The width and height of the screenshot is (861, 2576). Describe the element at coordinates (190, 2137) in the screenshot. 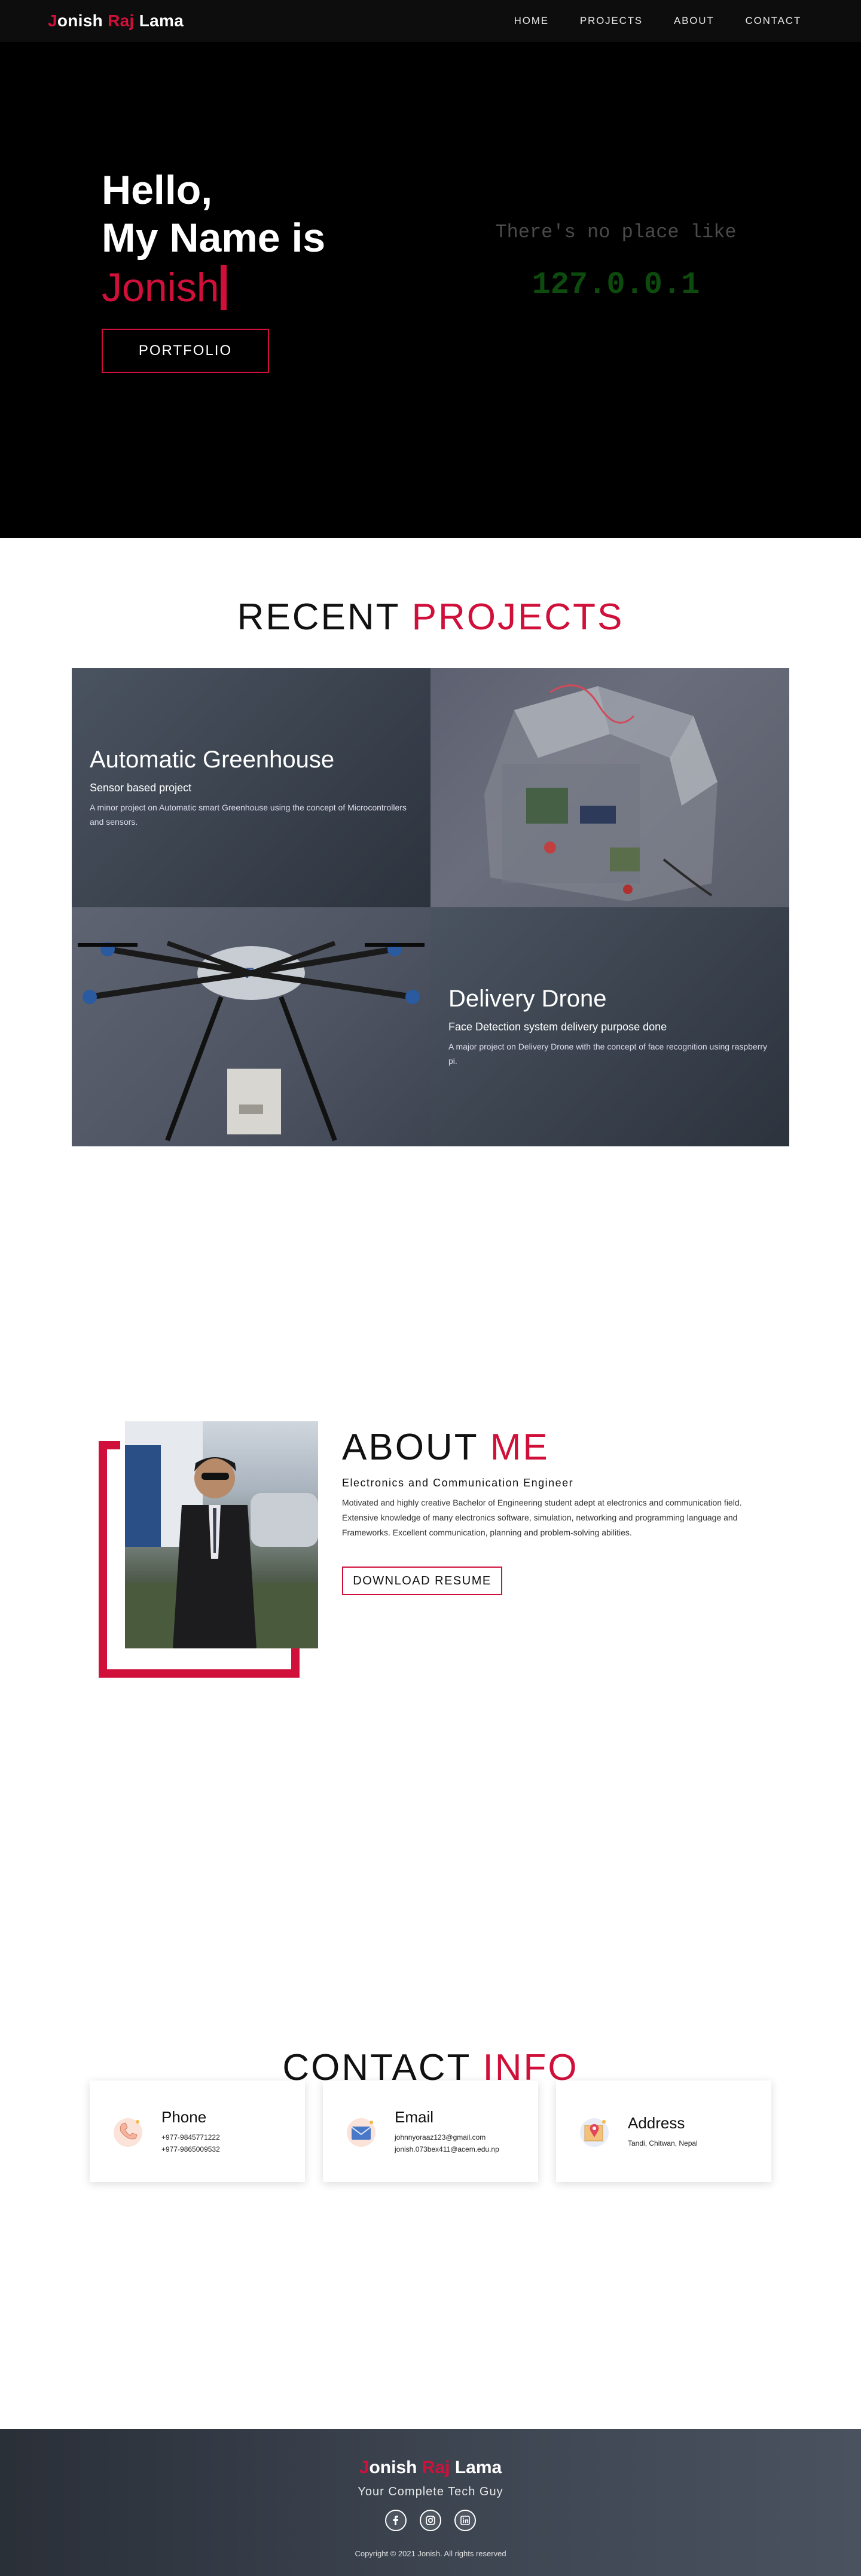

I see `phone-line-1: +977-9845771222` at that location.